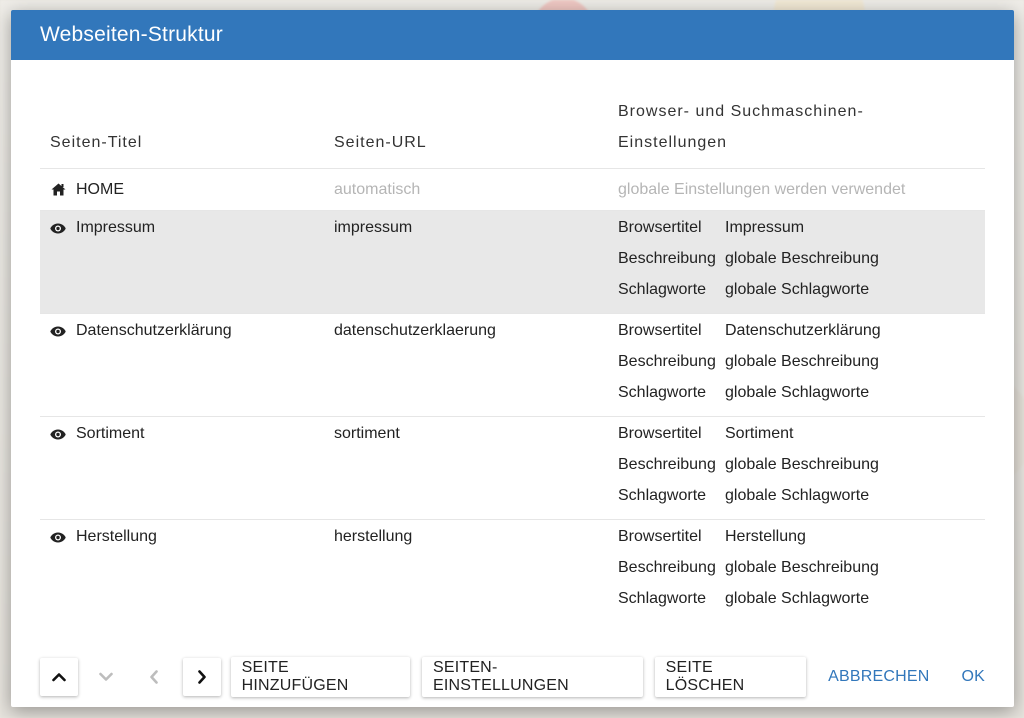 The image size is (1024, 718). What do you see at coordinates (466, 132) in the screenshot?
I see `column-header-url: Seiten-URL` at bounding box center [466, 132].